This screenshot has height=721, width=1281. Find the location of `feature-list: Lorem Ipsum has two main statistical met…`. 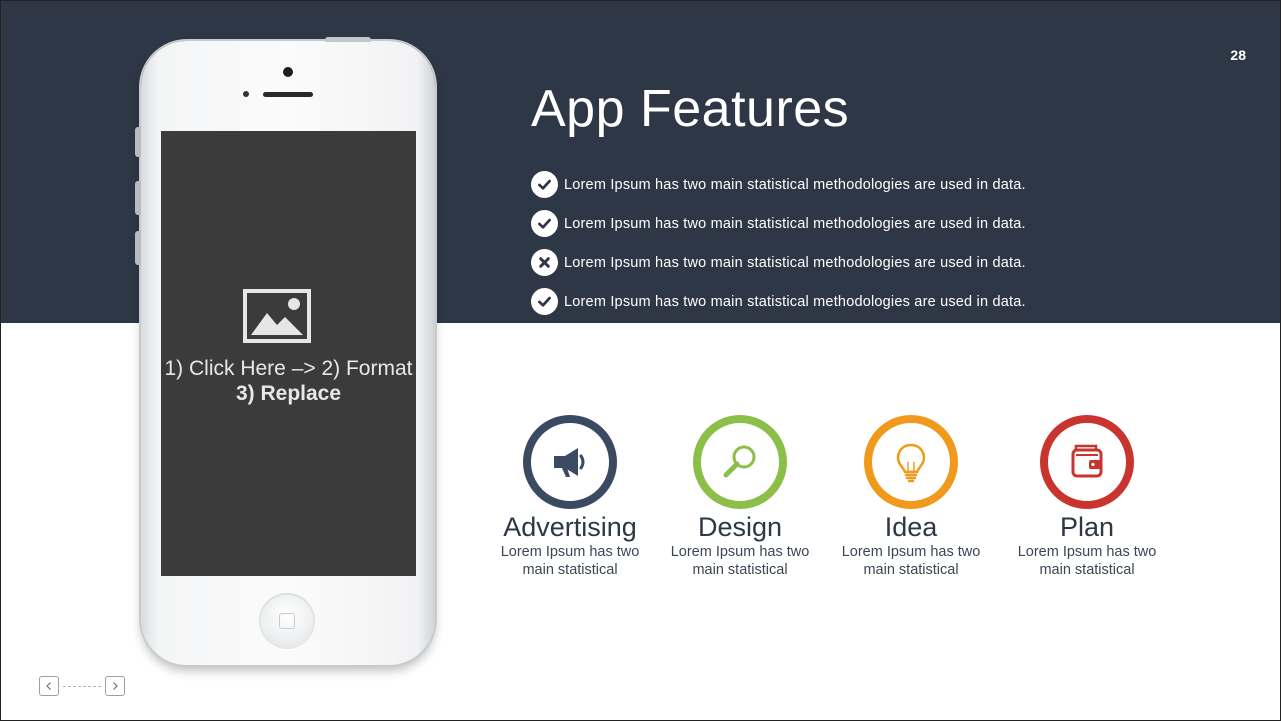

feature-list: Lorem Ipsum has two main statistical met… is located at coordinates (778, 243).